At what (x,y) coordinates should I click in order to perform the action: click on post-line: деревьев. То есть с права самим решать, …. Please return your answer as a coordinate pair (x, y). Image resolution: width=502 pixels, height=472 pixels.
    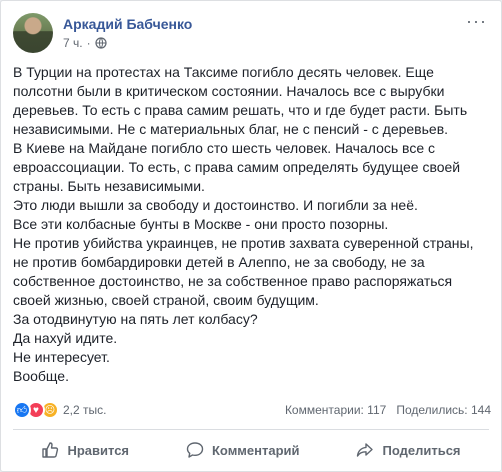
    Looking at the image, I should click on (240, 110).